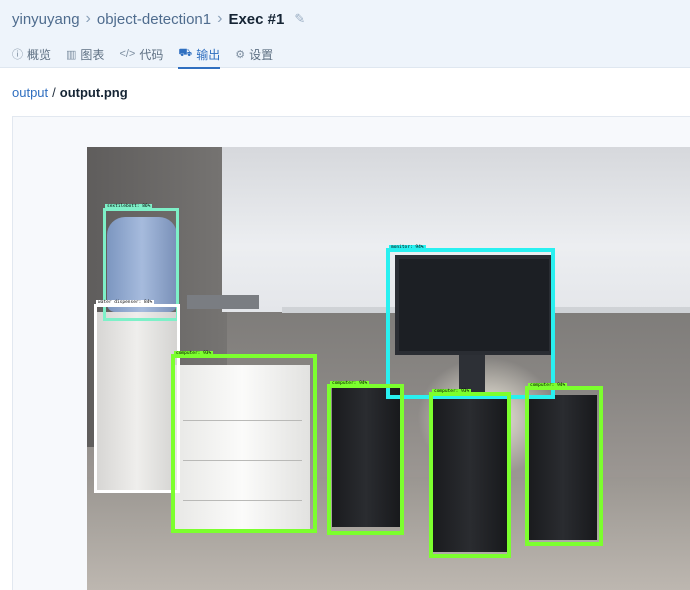  What do you see at coordinates (185, 53) in the screenshot?
I see `truck-icon: ⛟` at bounding box center [185, 53].